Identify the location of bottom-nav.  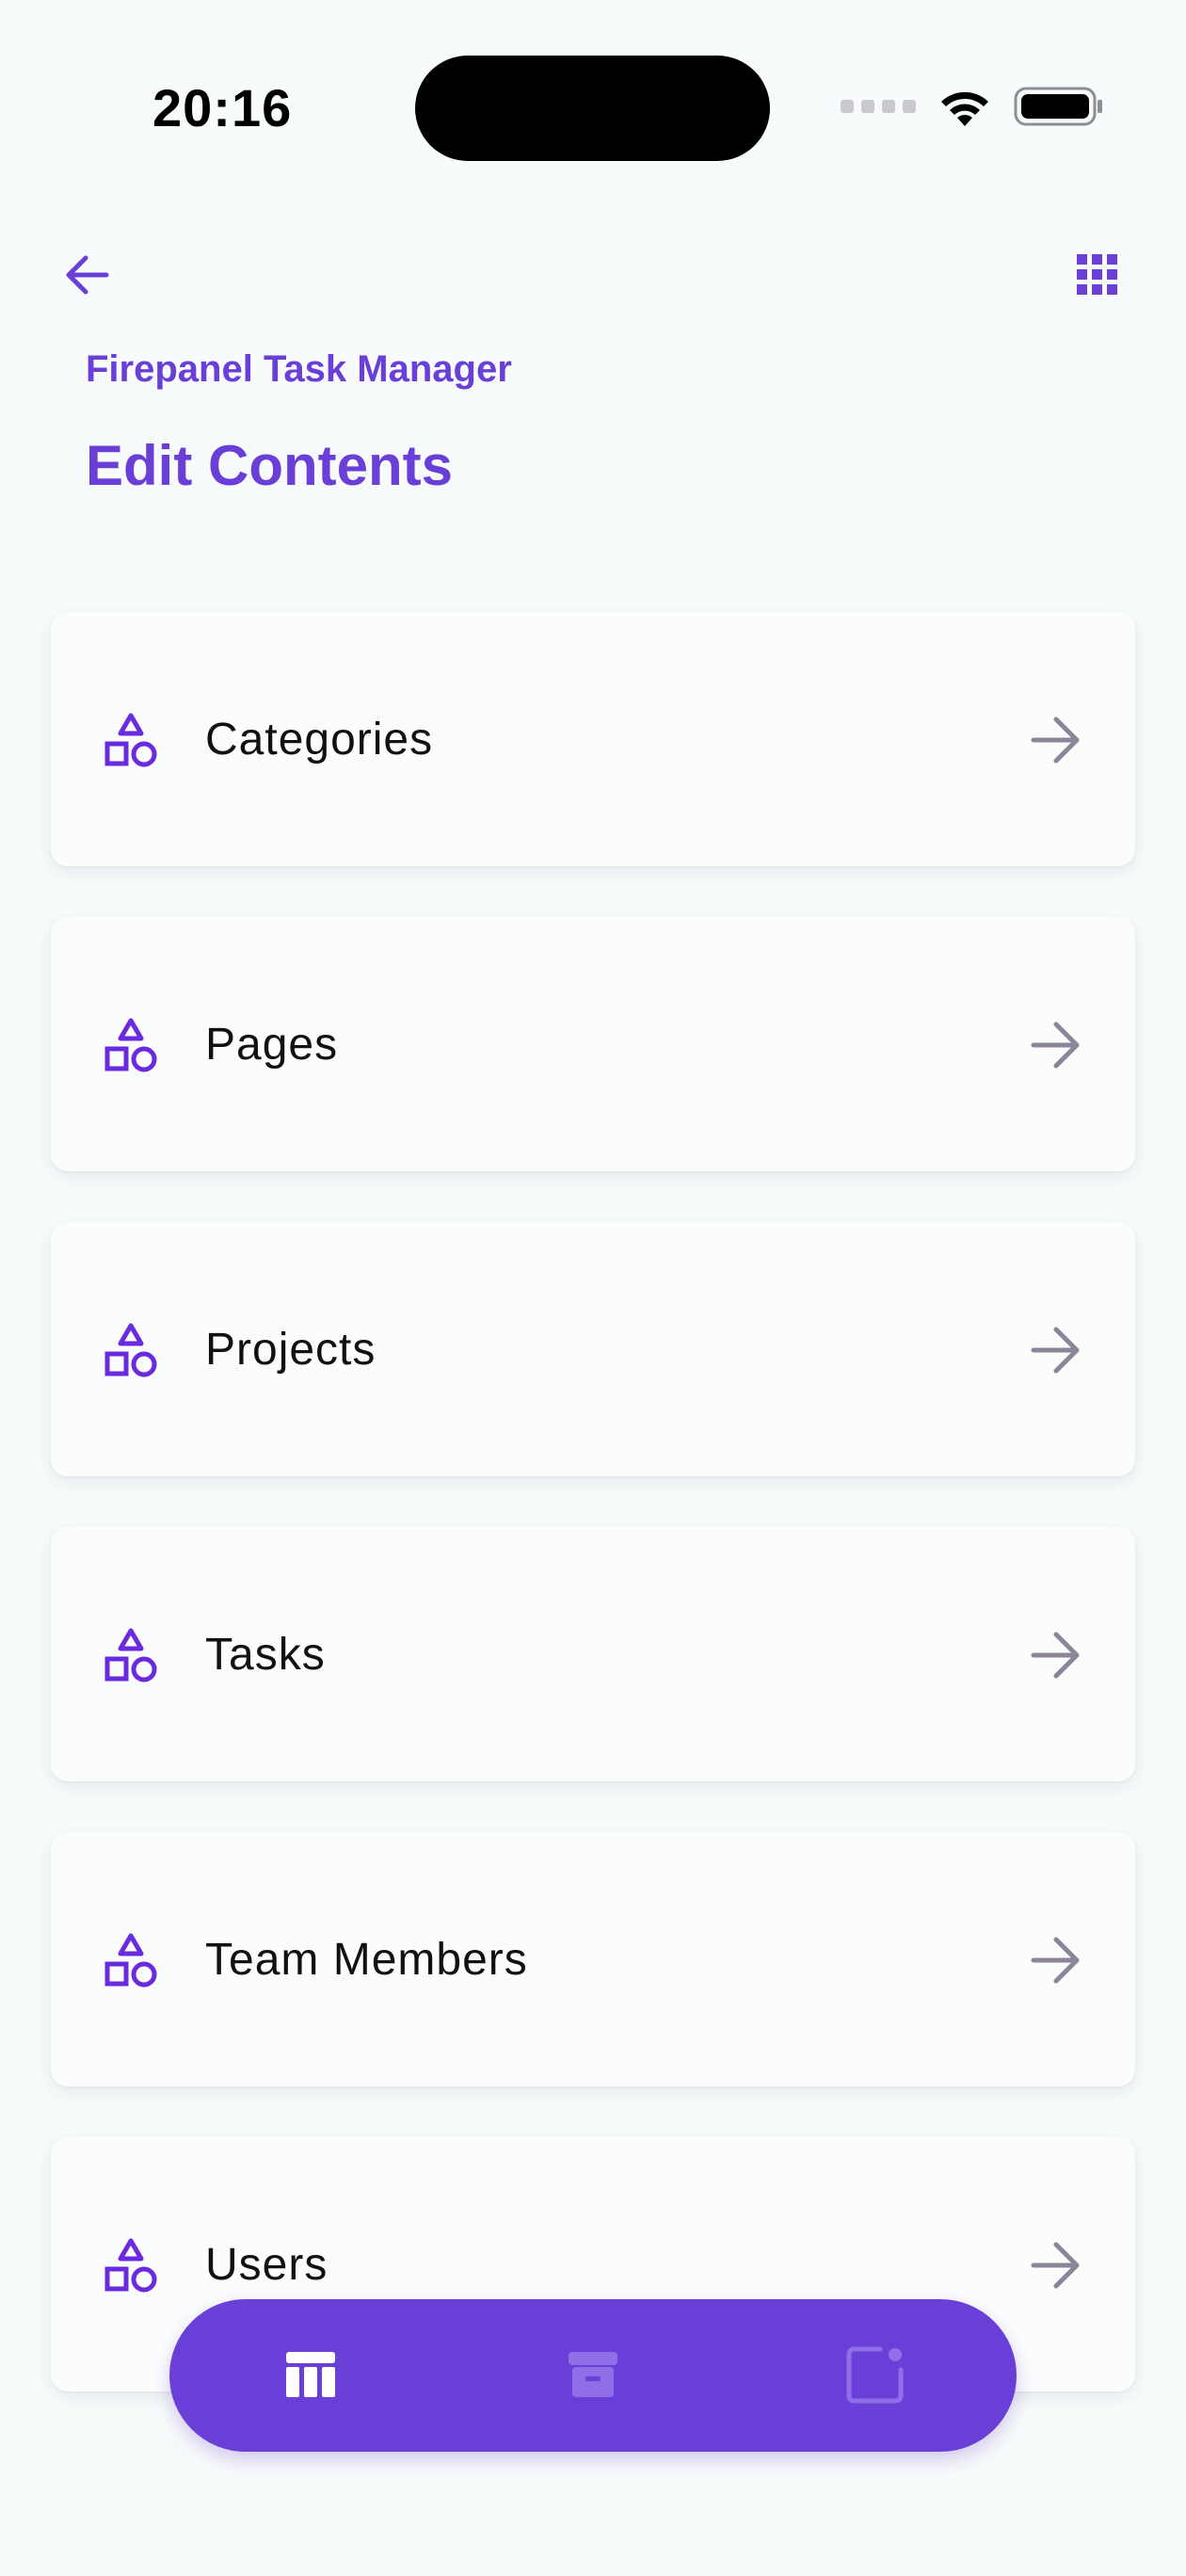
(593, 2375).